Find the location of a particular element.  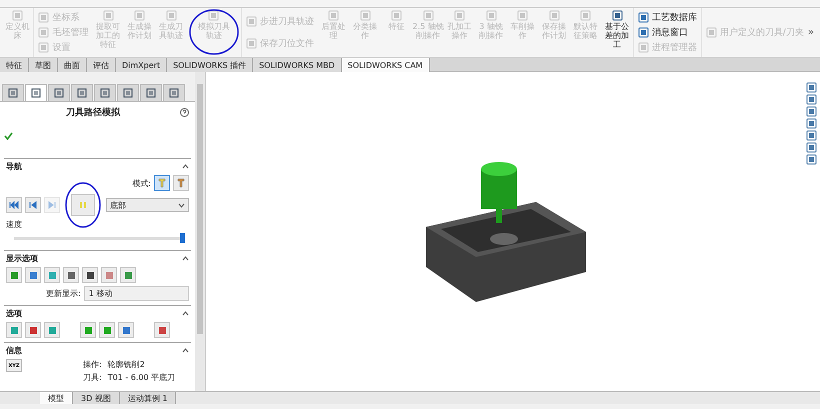

update-label: 更新显示: is located at coordinates (63, 293).